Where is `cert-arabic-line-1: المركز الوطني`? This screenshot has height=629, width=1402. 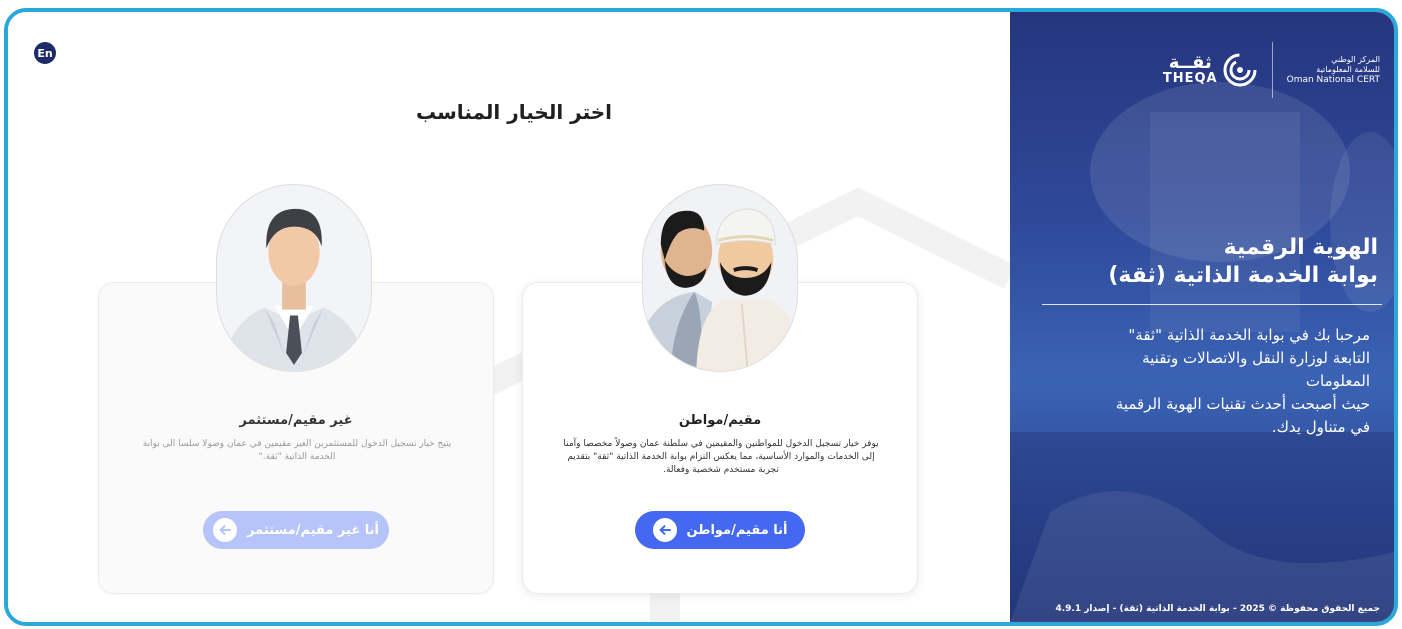
cert-arabic-line-1: المركز الوطني is located at coordinates (1355, 59).